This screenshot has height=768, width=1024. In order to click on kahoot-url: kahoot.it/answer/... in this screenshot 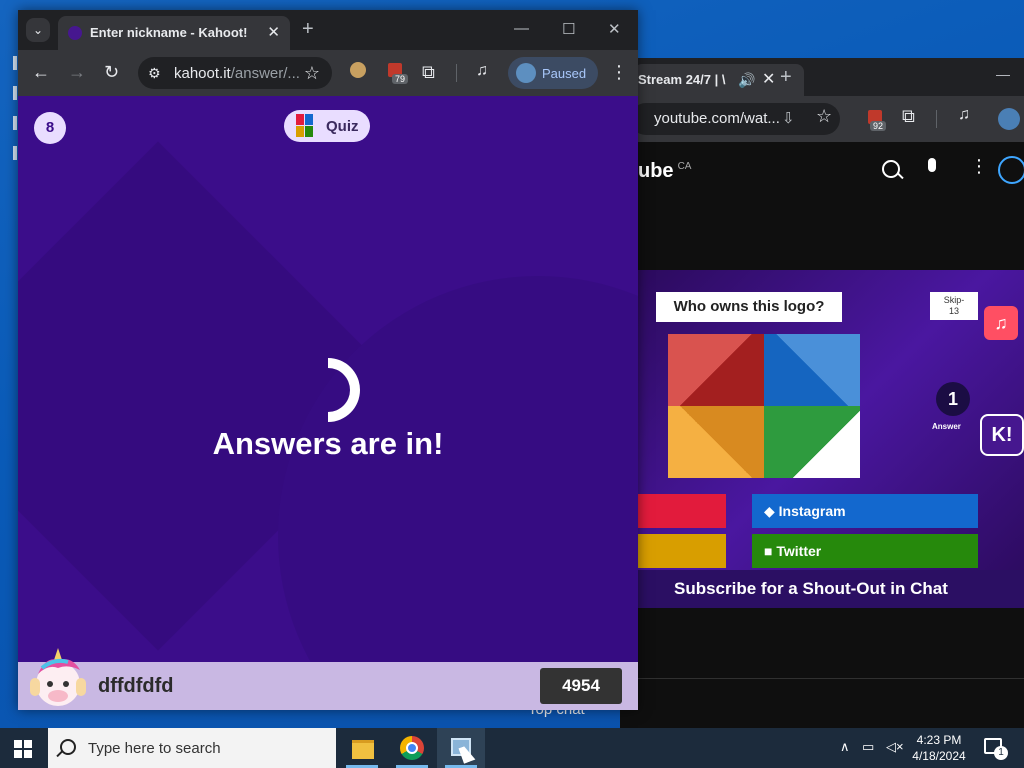, I will do `click(237, 73)`.